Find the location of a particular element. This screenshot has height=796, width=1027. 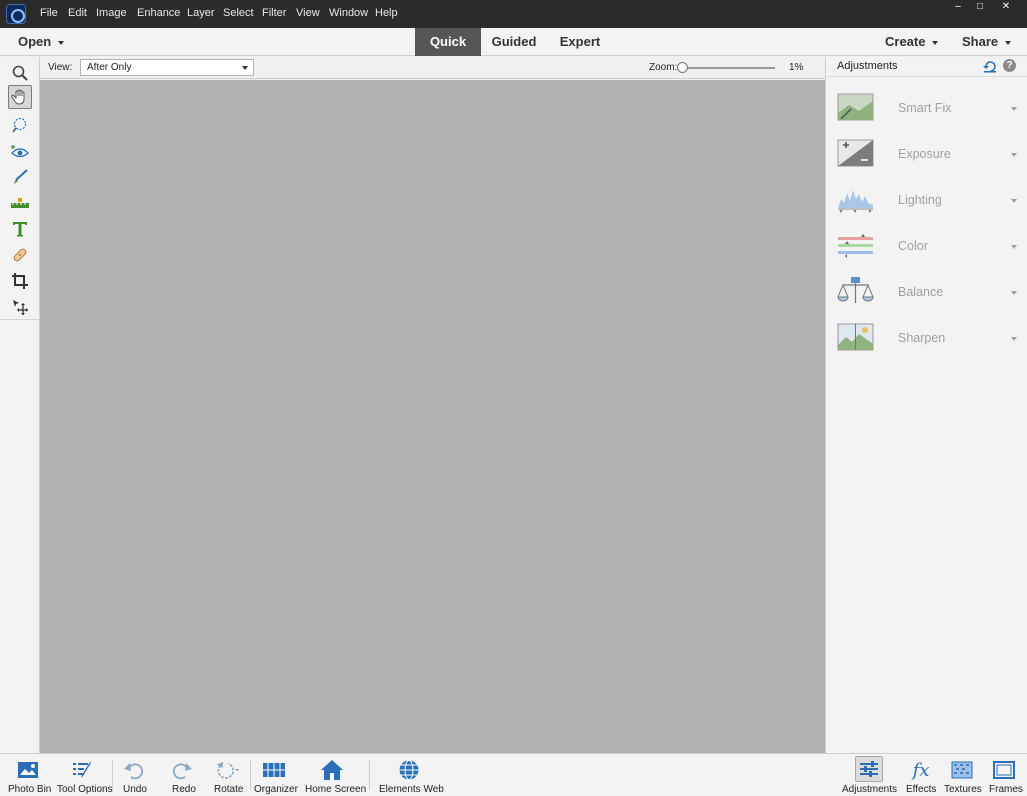

organizer-button: Organizer is located at coordinates (275, 775).